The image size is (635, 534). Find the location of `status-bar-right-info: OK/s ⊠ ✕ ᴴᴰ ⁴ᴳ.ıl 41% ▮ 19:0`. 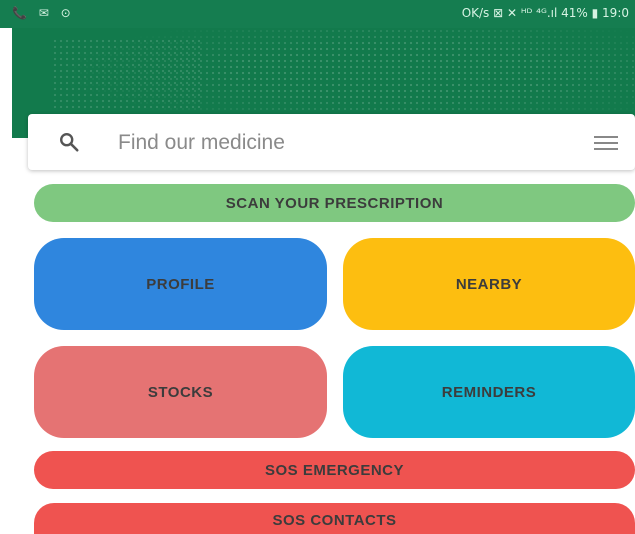

status-bar-right-info: OK/s ⊠ ✕ ᴴᴰ ⁴ᴳ.ıl 41% ▮ 19:0 is located at coordinates (545, 13).